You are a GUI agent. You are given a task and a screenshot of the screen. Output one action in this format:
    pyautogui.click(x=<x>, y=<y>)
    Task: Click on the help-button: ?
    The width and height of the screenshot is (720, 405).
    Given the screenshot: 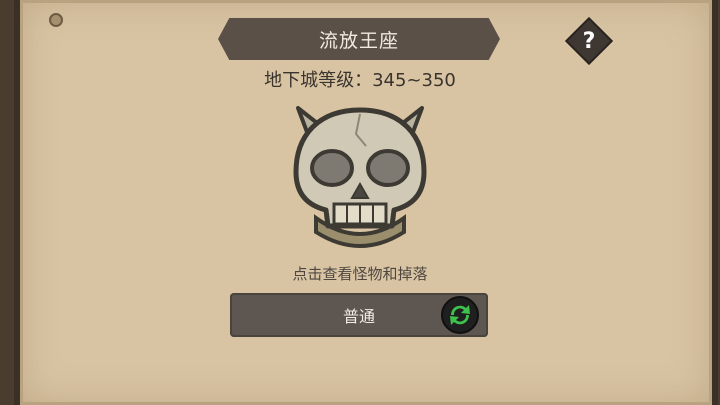 What is the action you would take?
    pyautogui.click(x=589, y=41)
    